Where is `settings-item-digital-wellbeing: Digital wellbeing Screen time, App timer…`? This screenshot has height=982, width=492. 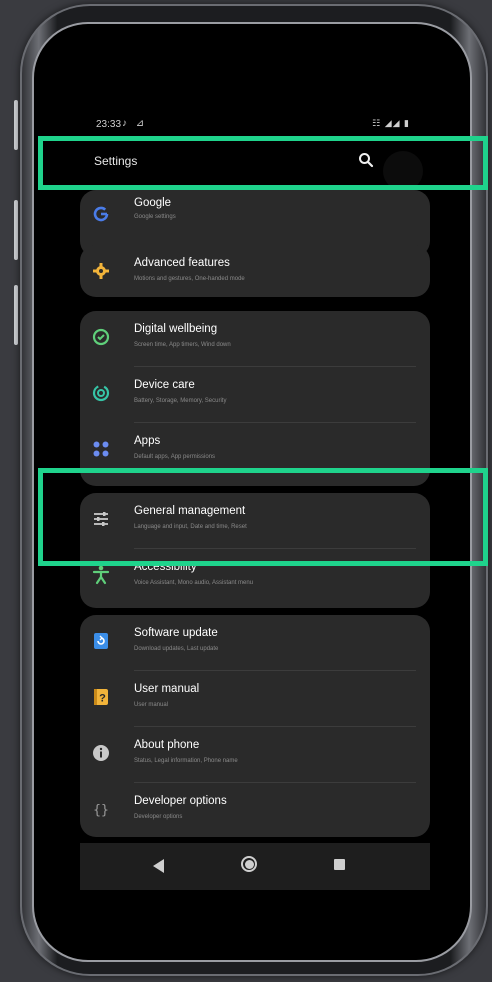
settings-item-digital-wellbeing: Digital wellbeing Screen time, App timer… is located at coordinates (255, 338).